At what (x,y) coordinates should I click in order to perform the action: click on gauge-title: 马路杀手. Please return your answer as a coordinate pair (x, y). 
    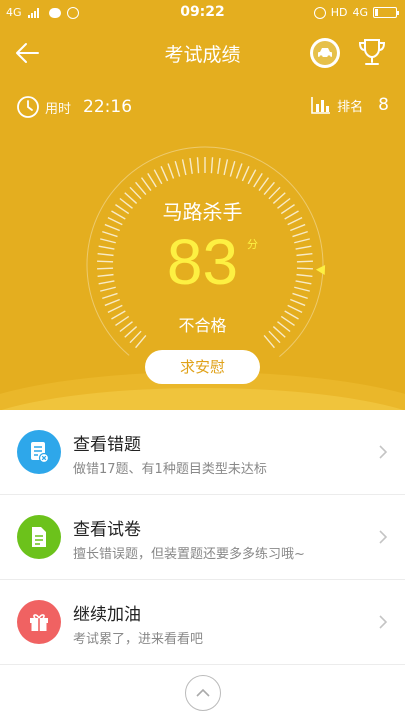
    Looking at the image, I should click on (202, 212).